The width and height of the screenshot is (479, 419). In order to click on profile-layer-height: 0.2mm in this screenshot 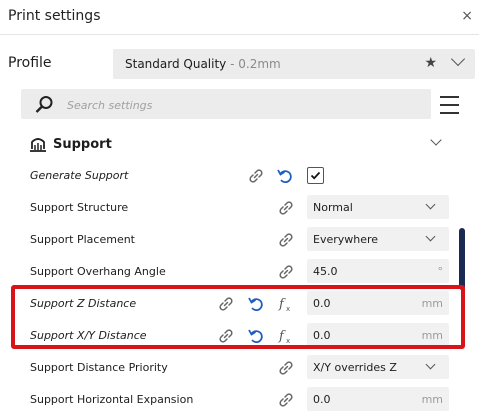, I will do `click(259, 64)`.